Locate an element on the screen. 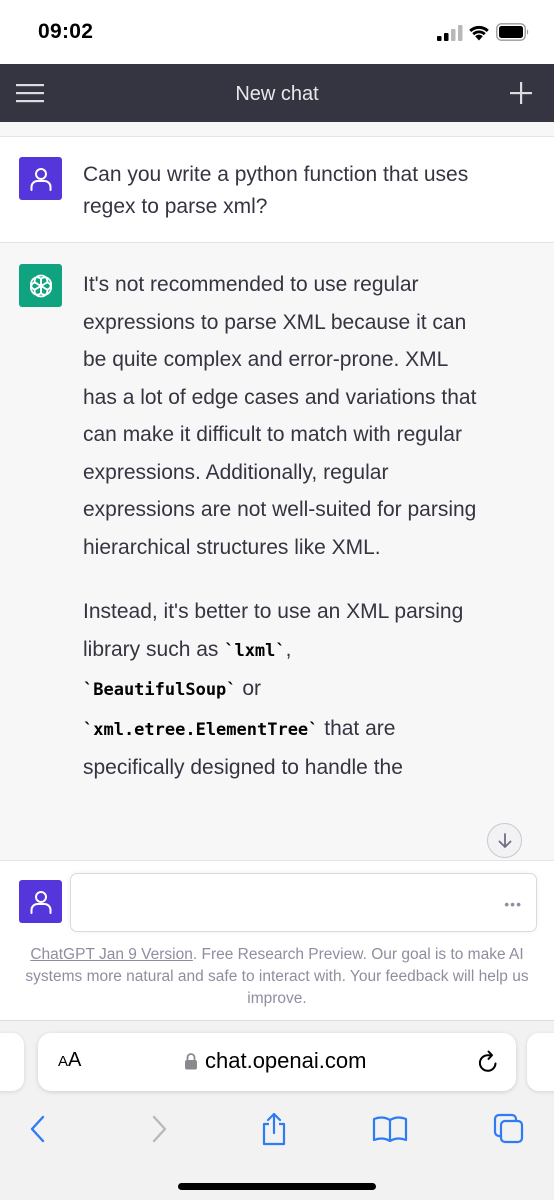 This screenshot has width=554, height=1200. app-header: New chat is located at coordinates (277, 93).